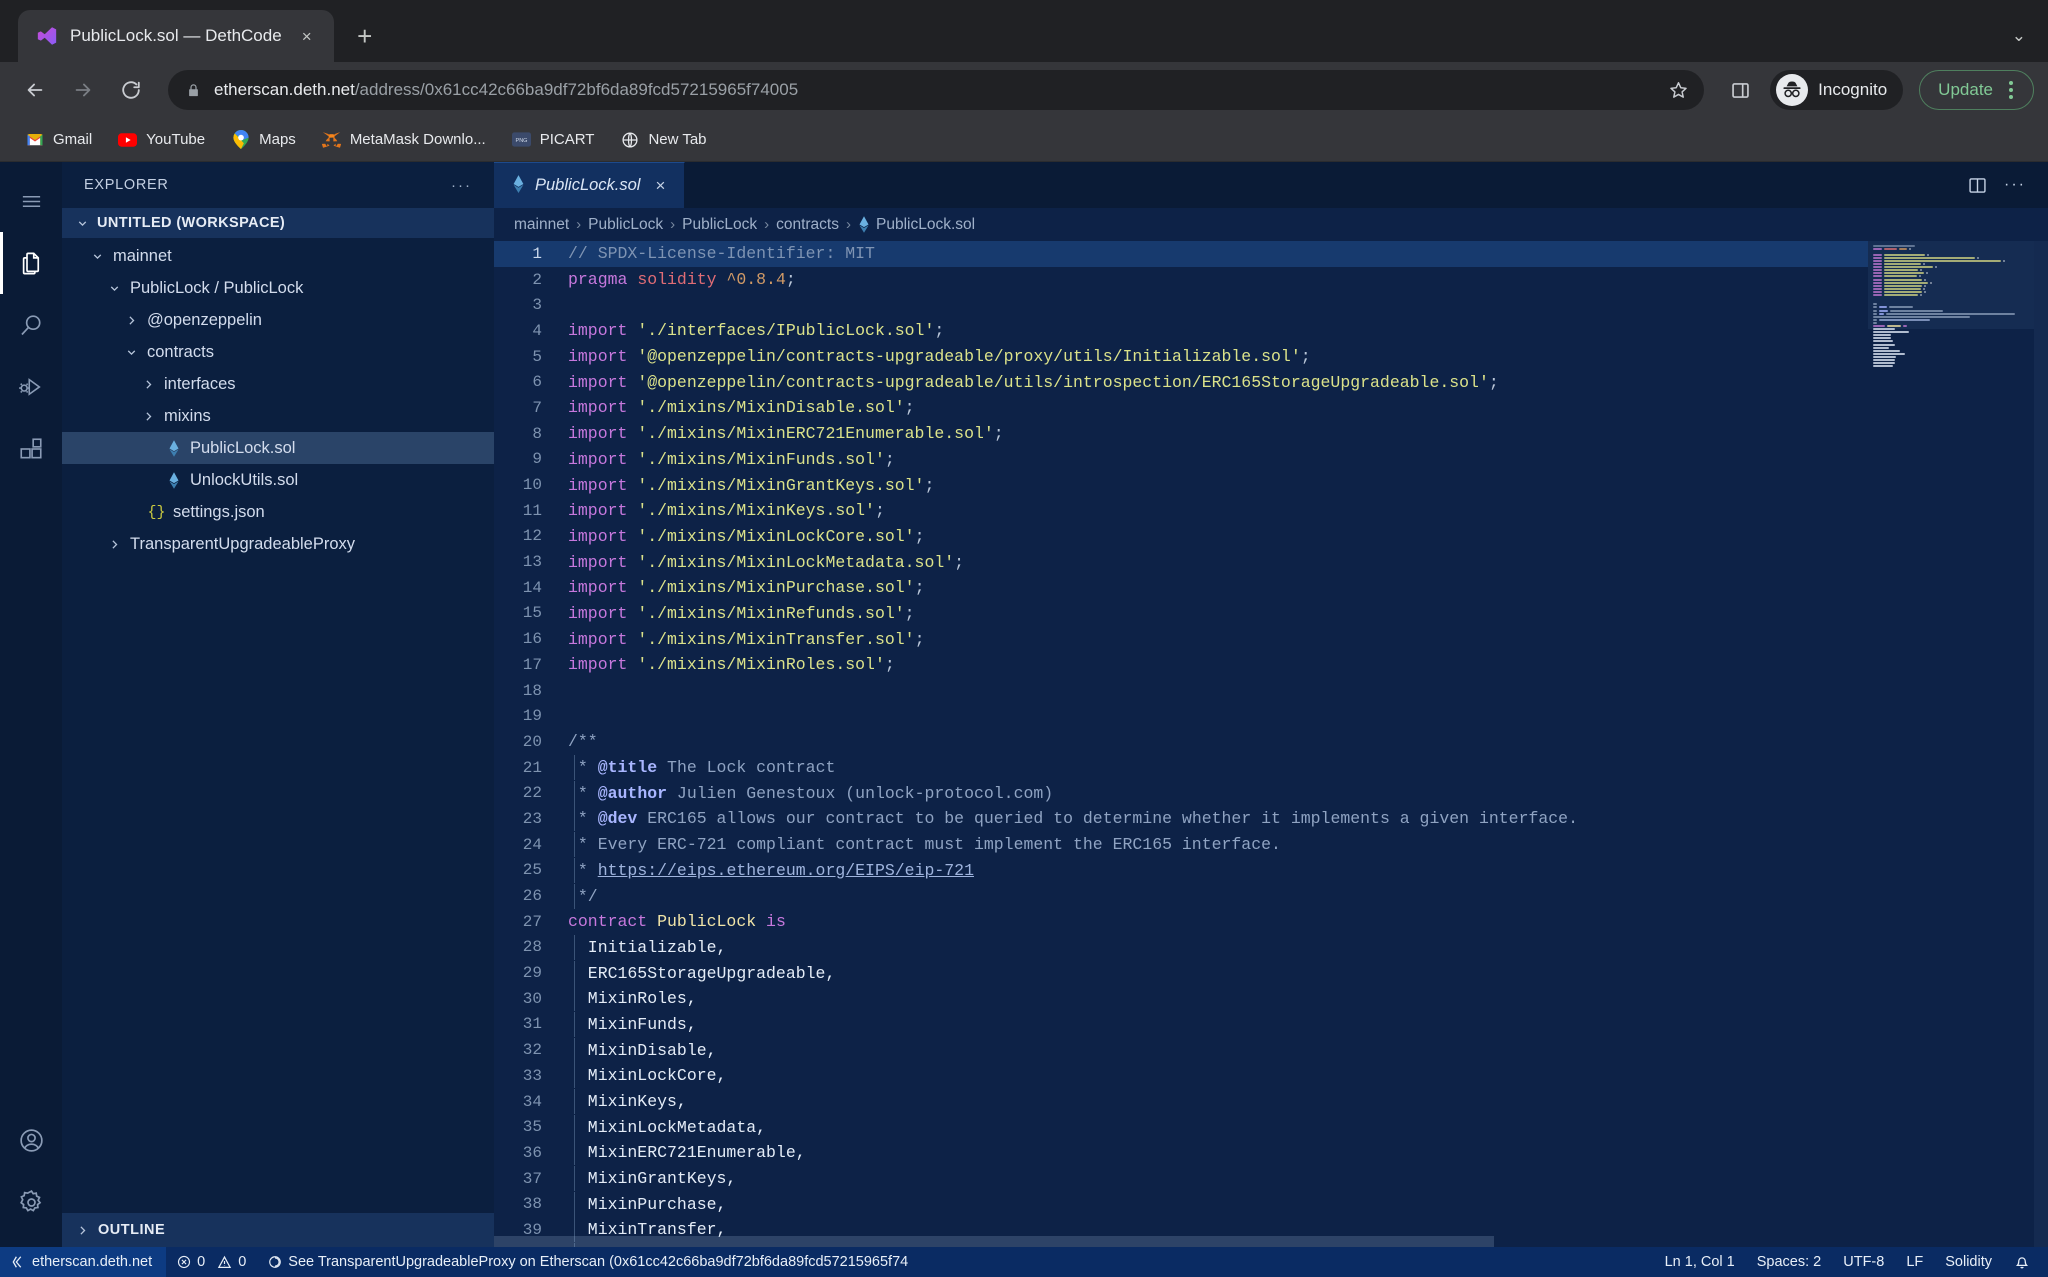 The image size is (2048, 1277). I want to click on workspace-row: UNTITLED (WORKSPACE), so click(278, 223).